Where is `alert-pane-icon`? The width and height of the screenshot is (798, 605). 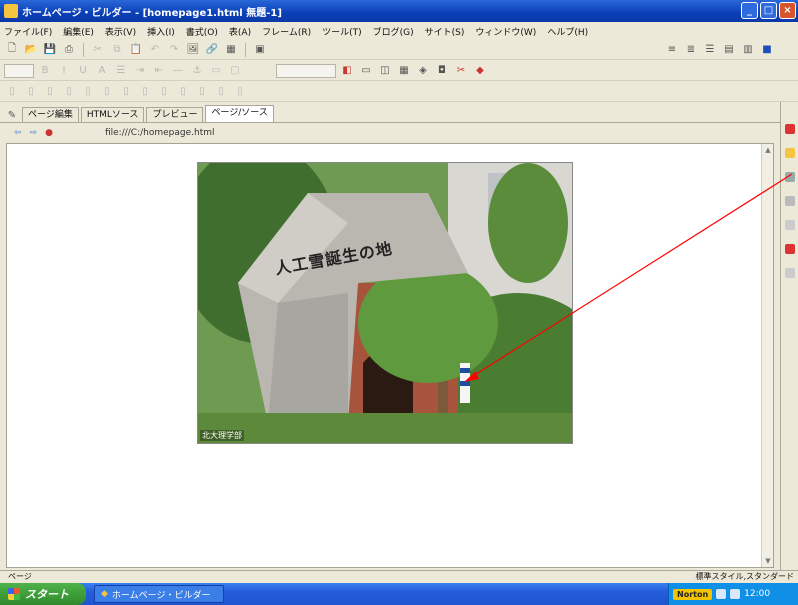
alert-pane-icon is located at coordinates (789, 249).